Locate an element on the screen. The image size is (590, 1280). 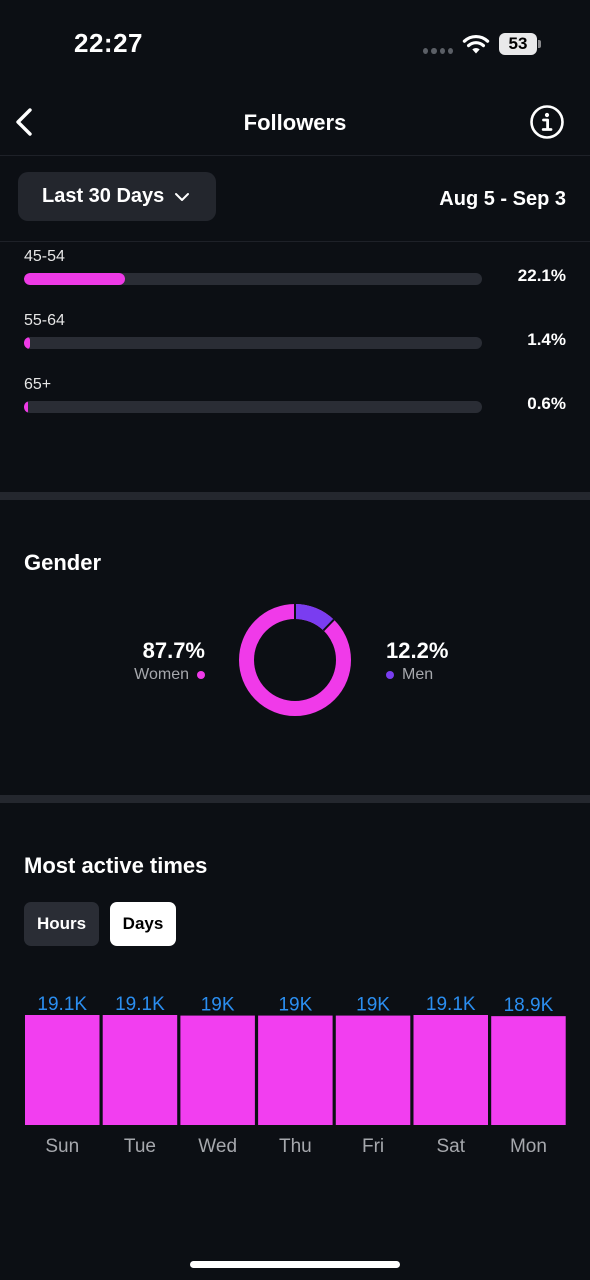
tab-hours: Hours is located at coordinates (61, 924).